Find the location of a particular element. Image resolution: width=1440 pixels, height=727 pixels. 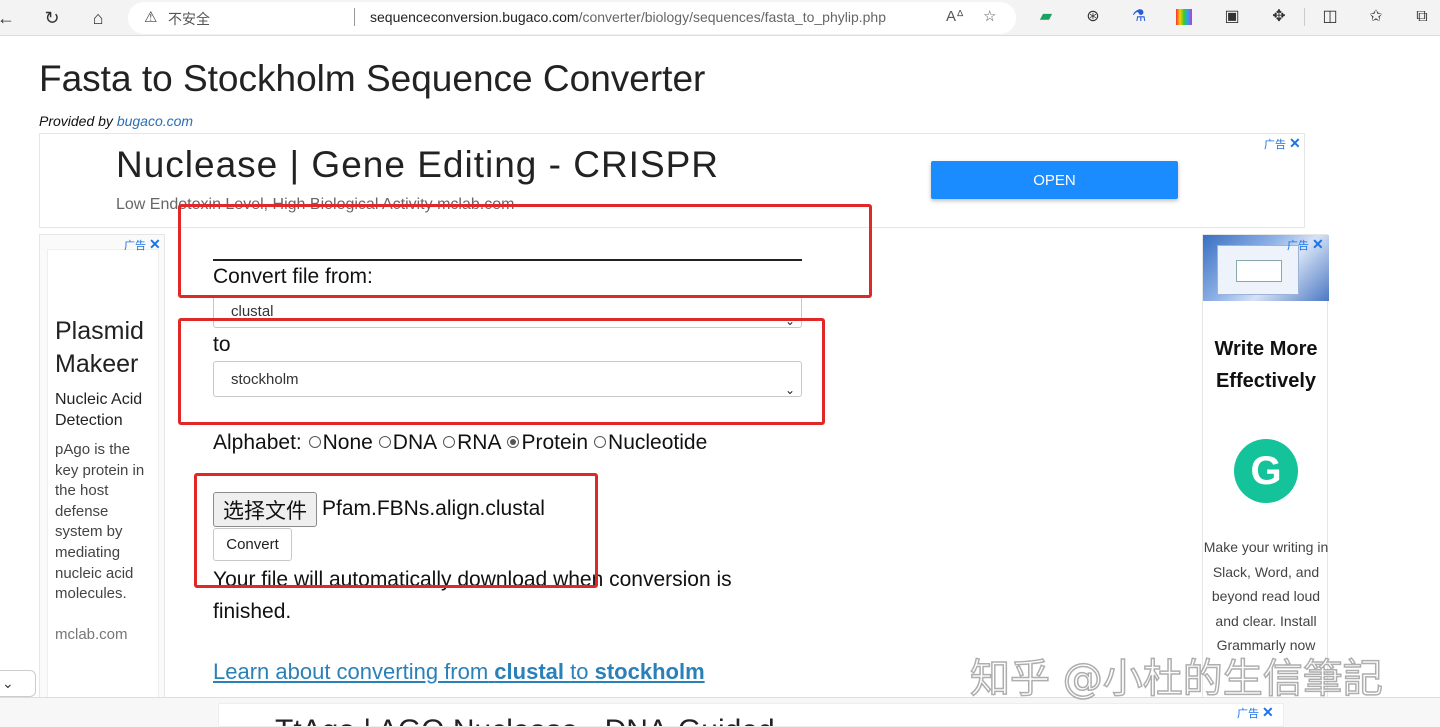

alphabet-label: Alphabet: is located at coordinates (257, 442).